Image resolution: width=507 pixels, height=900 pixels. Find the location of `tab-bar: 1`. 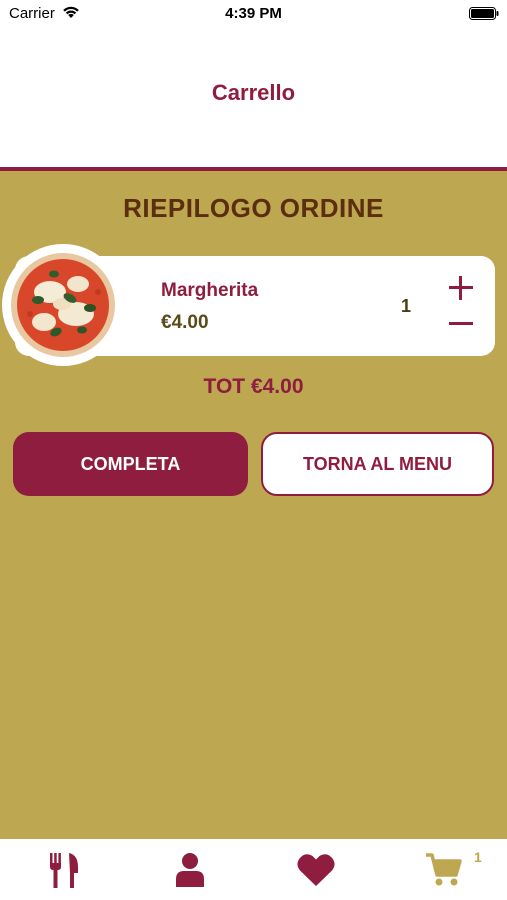

tab-bar: 1 is located at coordinates (253, 869).